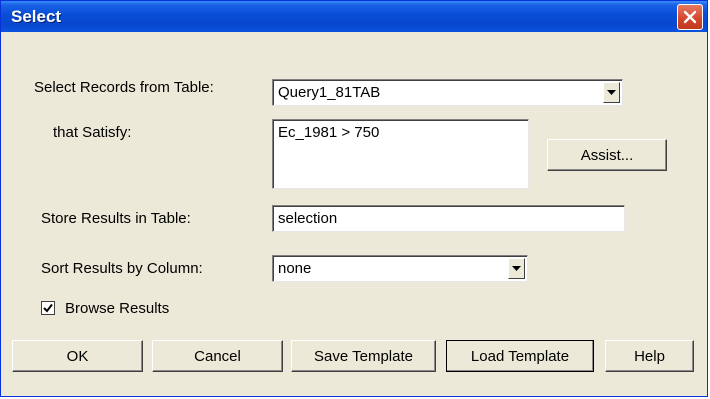 This screenshot has height=399, width=710. I want to click on ok-button: OK, so click(77, 356).